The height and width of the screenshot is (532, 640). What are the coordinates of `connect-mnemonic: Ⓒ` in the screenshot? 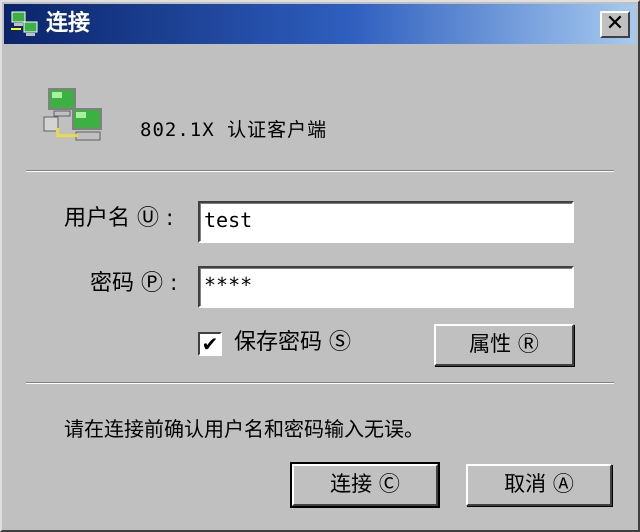 It's located at (389, 484).